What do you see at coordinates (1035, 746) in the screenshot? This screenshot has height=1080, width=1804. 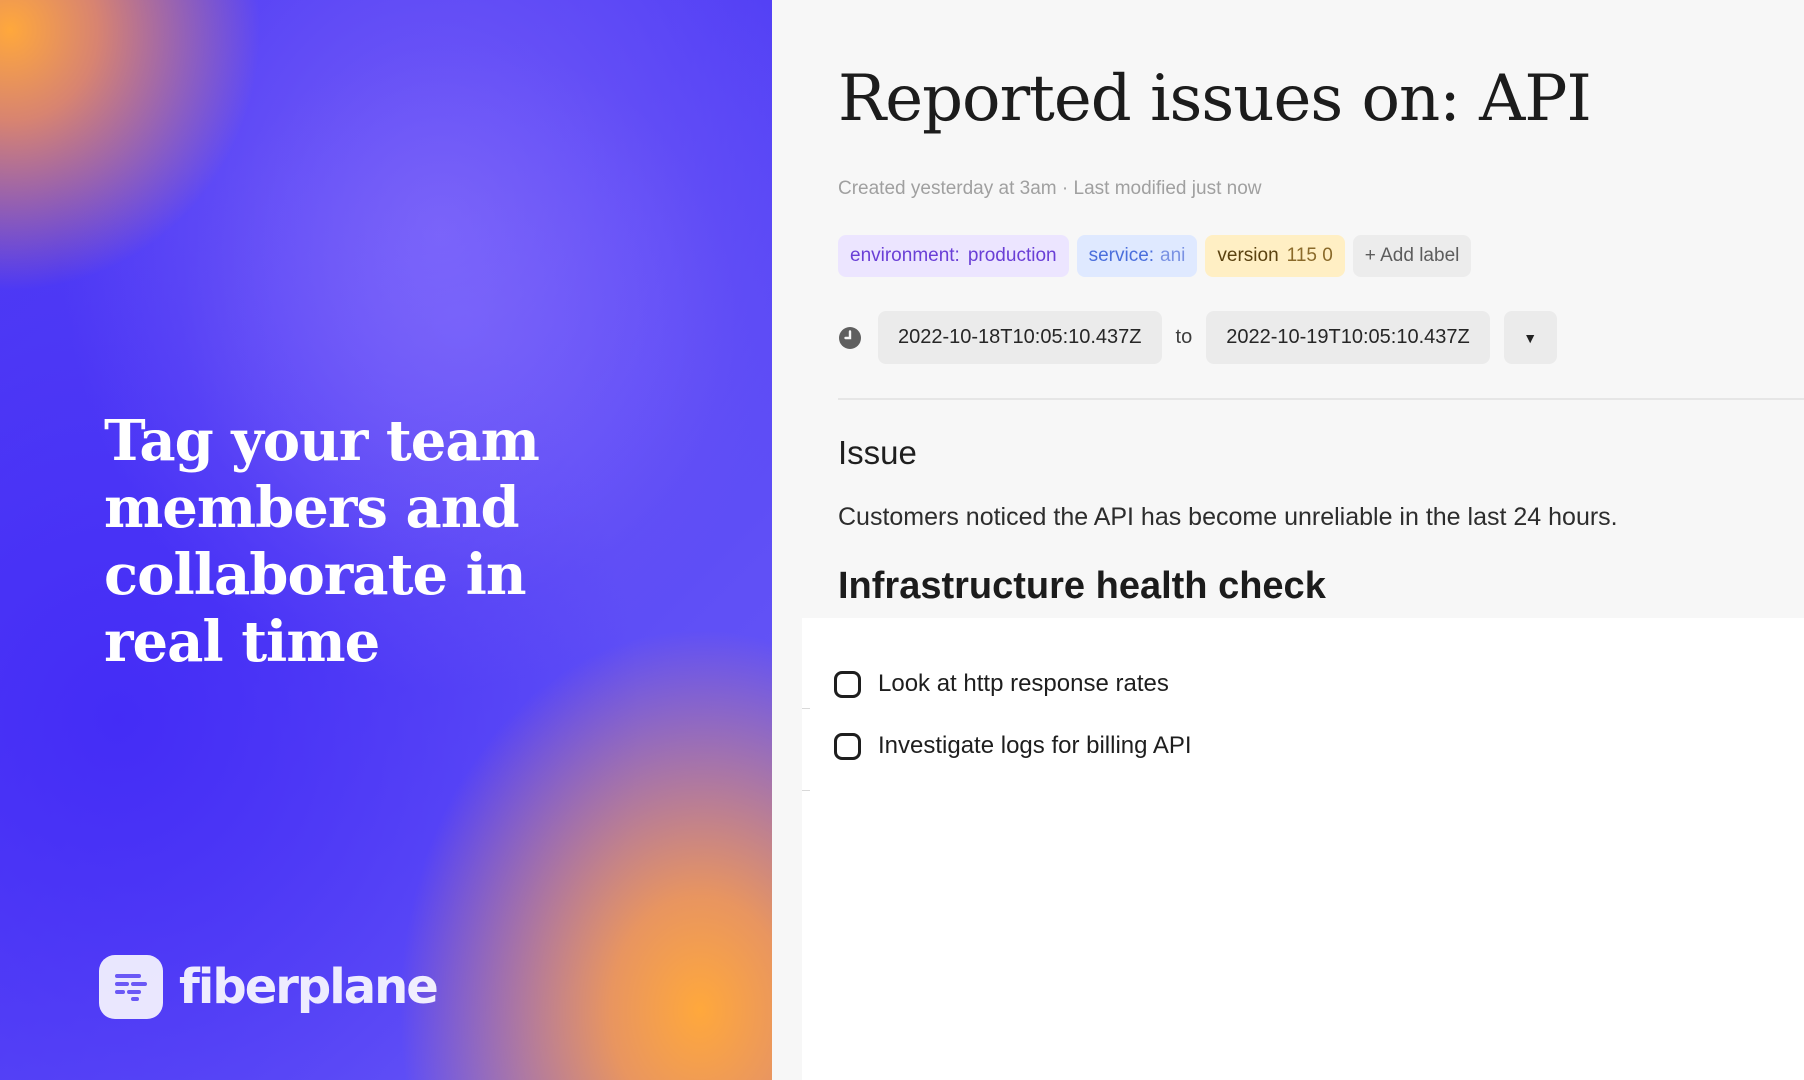 I see `task-label: Investigate logs for billing API` at bounding box center [1035, 746].